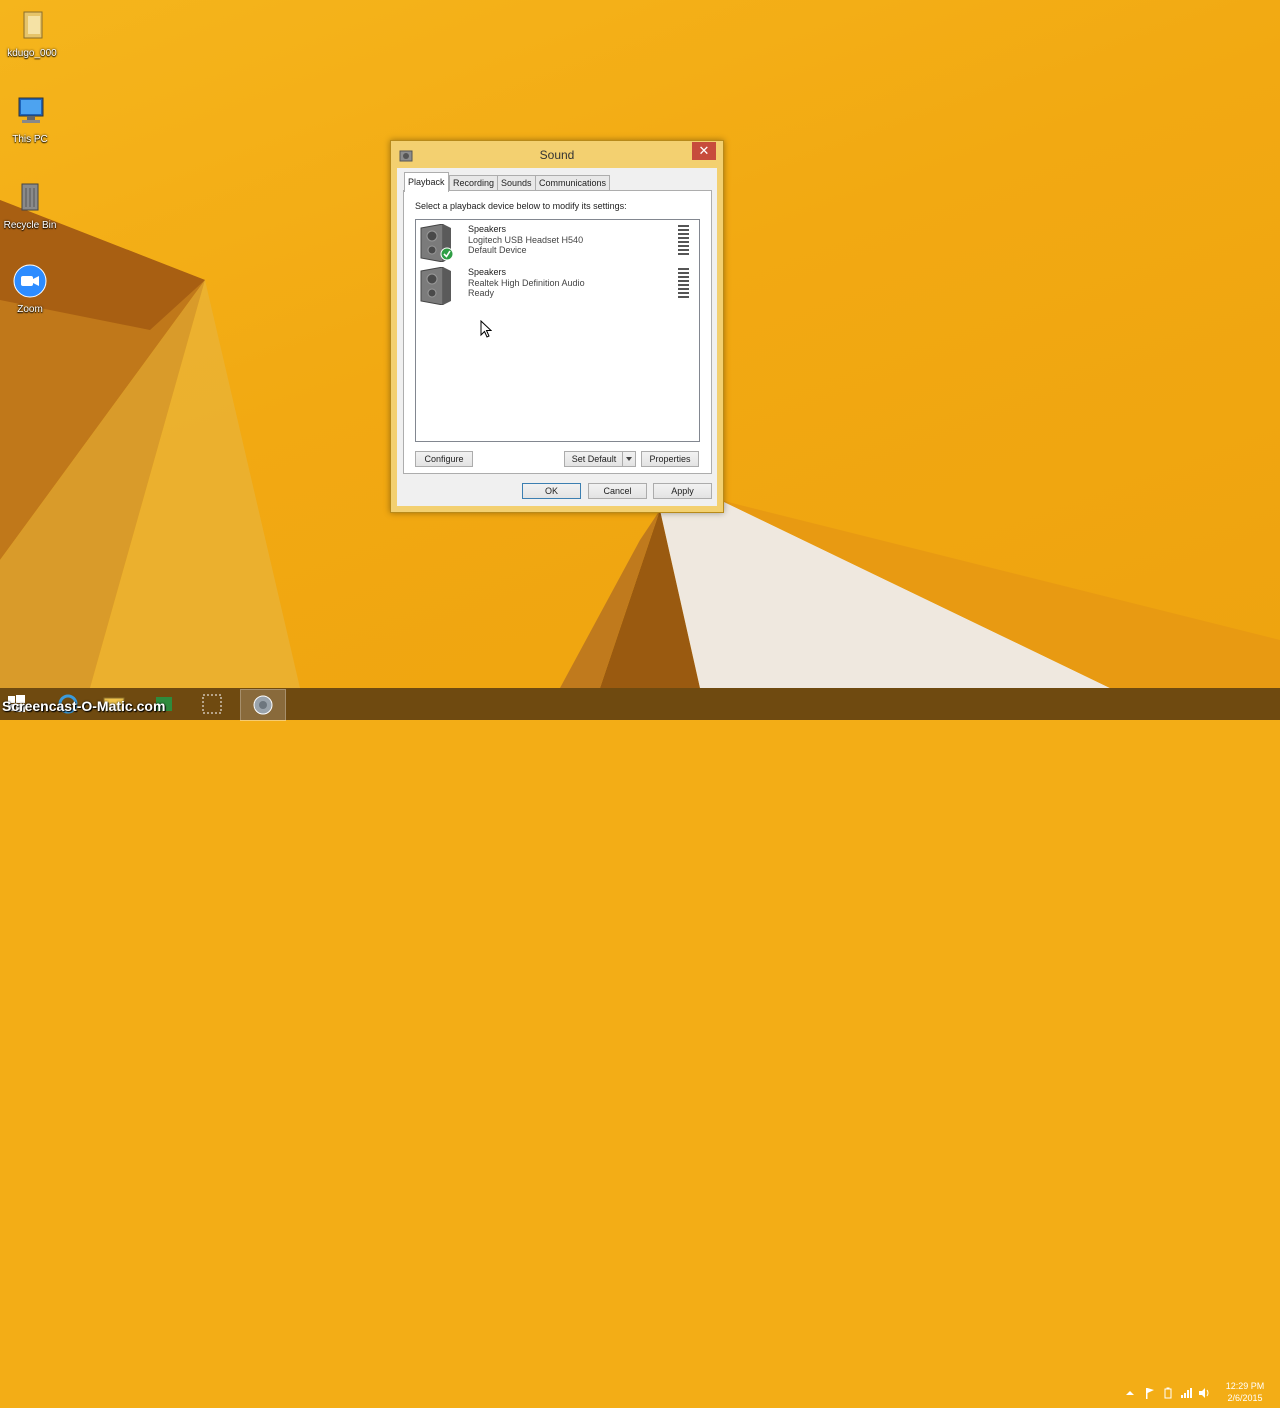  What do you see at coordinates (628, 459) in the screenshot?
I see `chevron-down-icon` at bounding box center [628, 459].